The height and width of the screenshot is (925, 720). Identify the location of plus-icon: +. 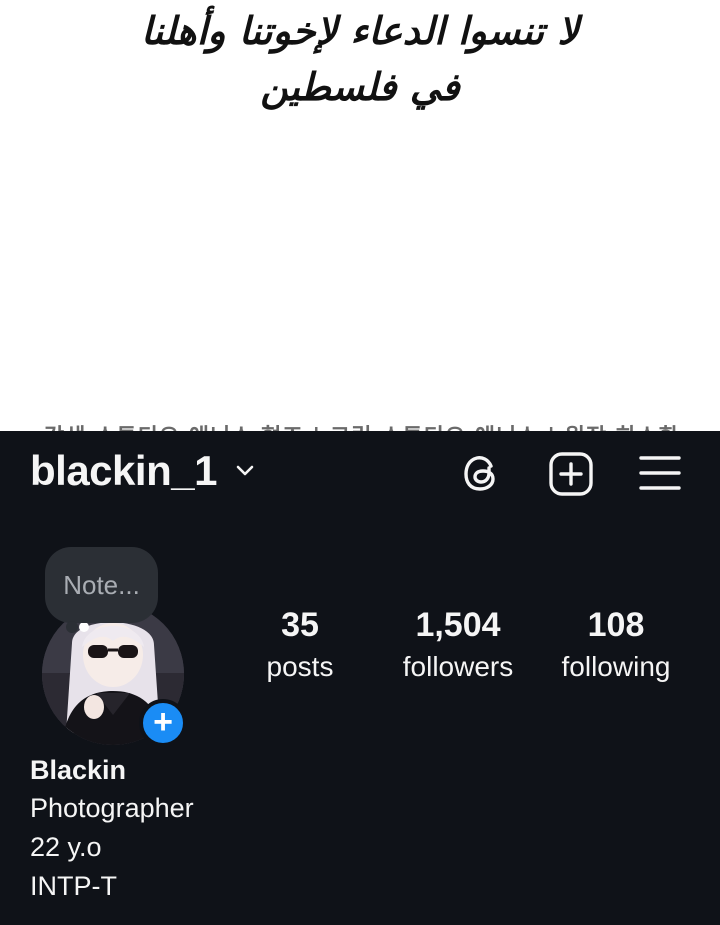
(163, 722).